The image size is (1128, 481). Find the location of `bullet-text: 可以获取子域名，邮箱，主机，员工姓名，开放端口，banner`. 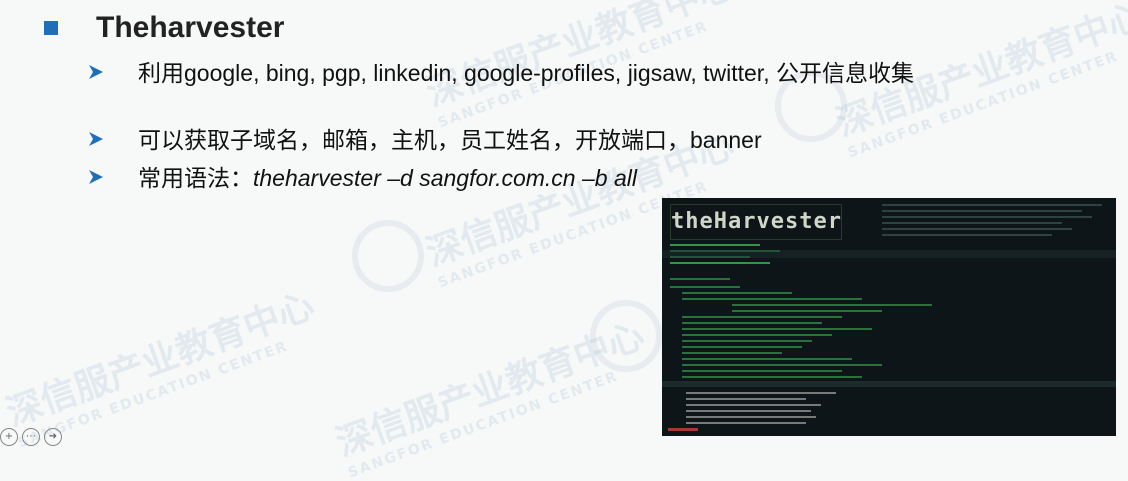

bullet-text: 可以获取子域名，邮箱，主机，员工姓名，开放端口，banner is located at coordinates (450, 140).